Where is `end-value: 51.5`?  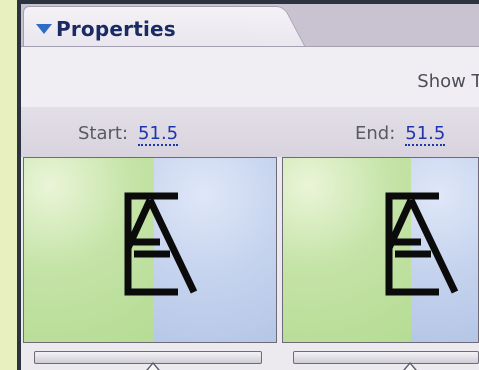 end-value: 51.5 is located at coordinates (425, 135).